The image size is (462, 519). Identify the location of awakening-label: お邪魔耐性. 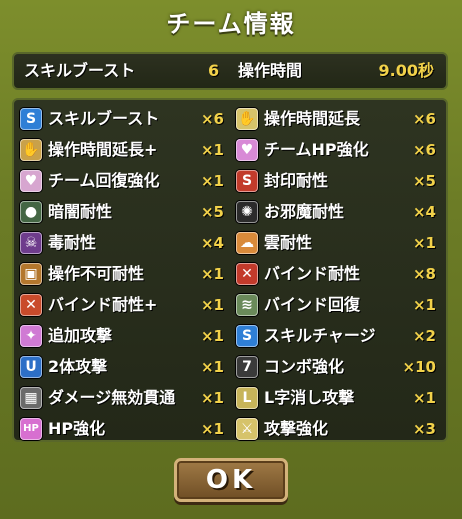
(304, 211).